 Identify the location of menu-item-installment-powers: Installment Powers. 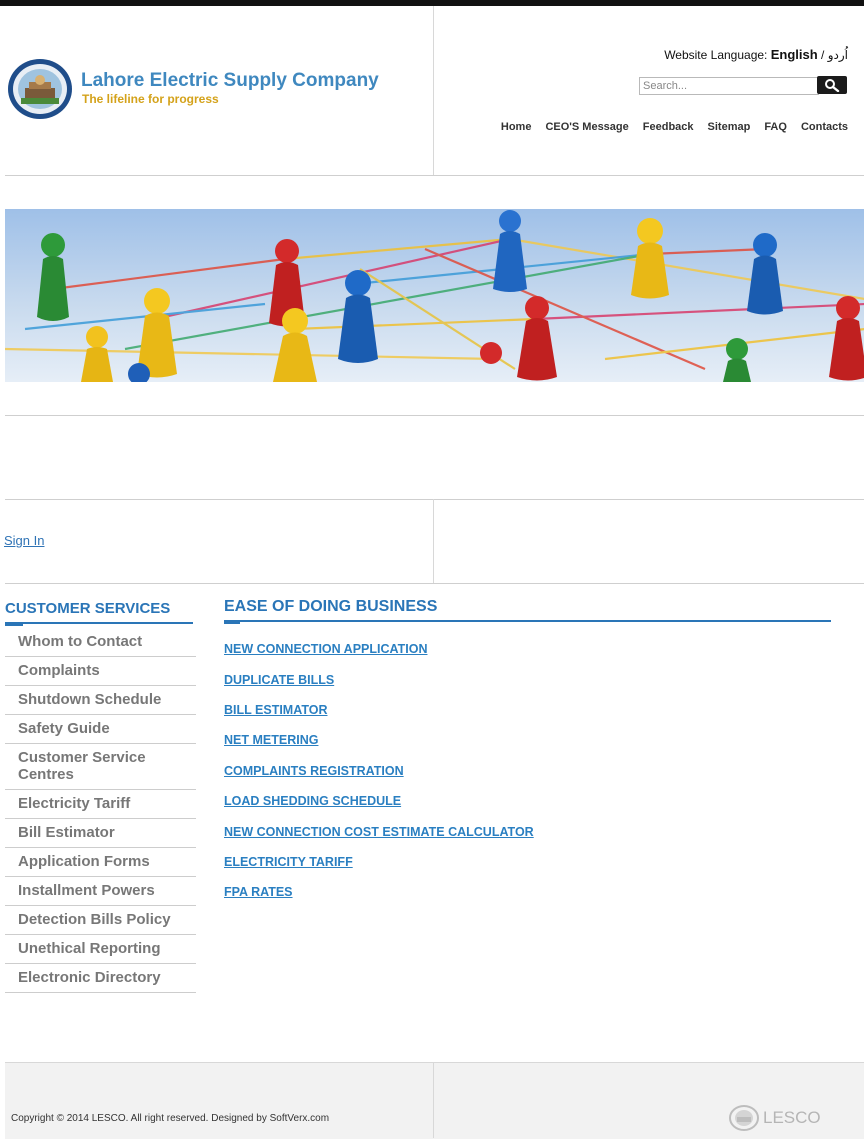
(100, 891).